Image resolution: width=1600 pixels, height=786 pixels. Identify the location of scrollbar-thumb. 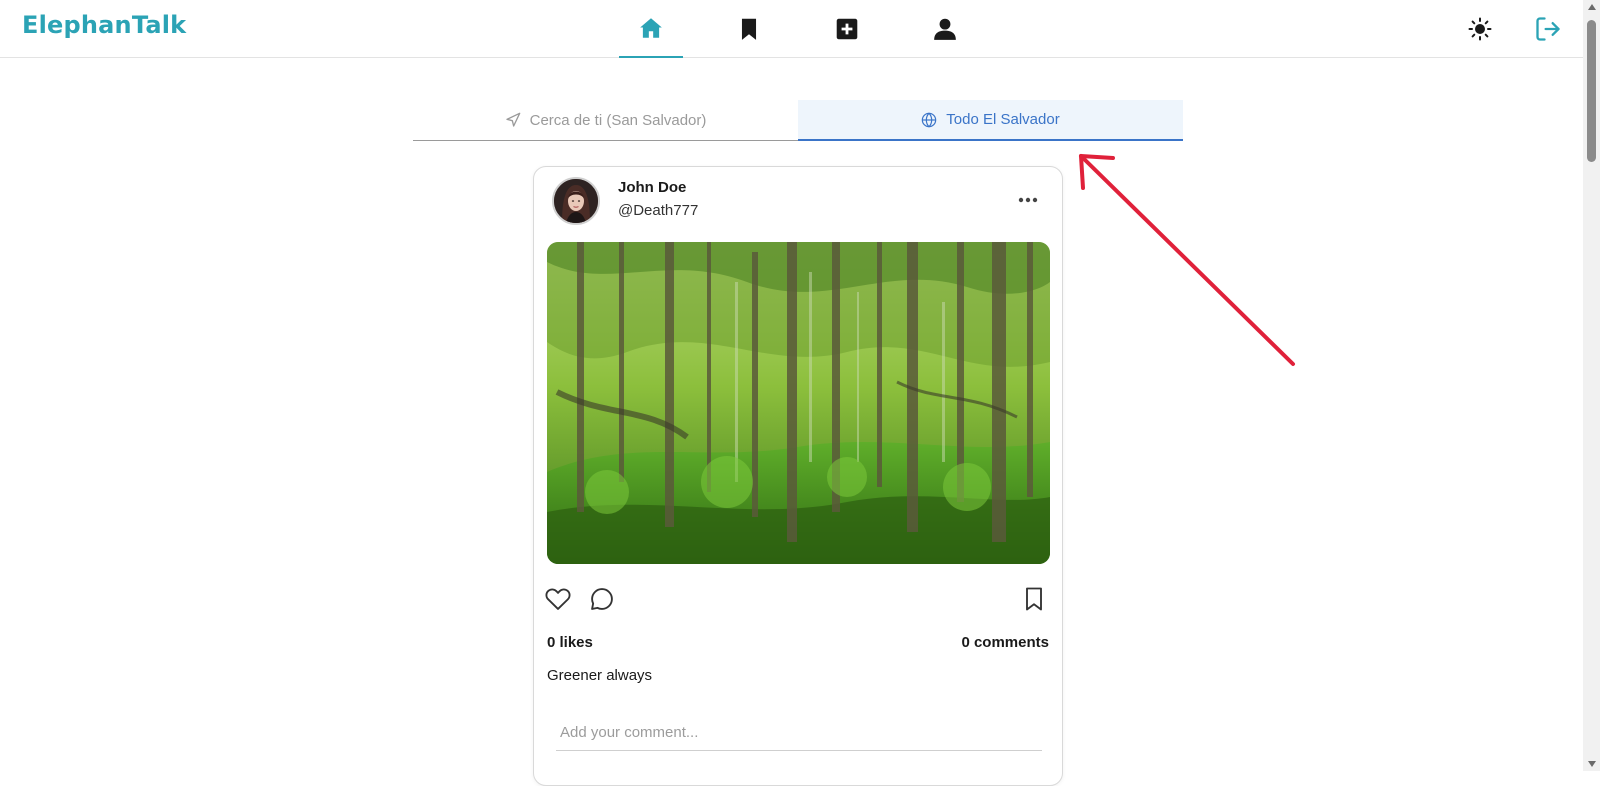
(1591, 91).